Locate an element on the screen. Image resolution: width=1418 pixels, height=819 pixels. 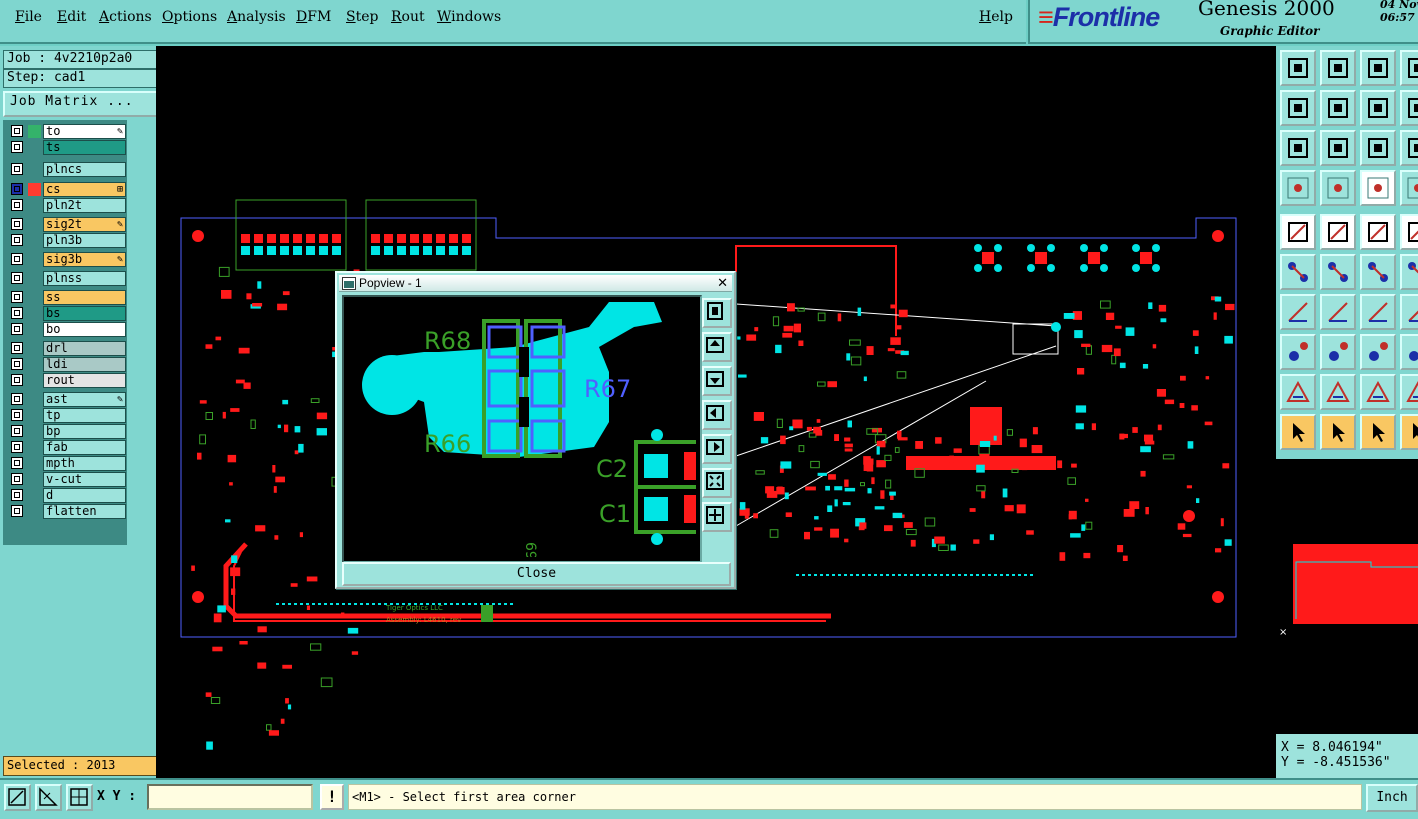
extra-tool-button is located at coordinates (1409, 232).